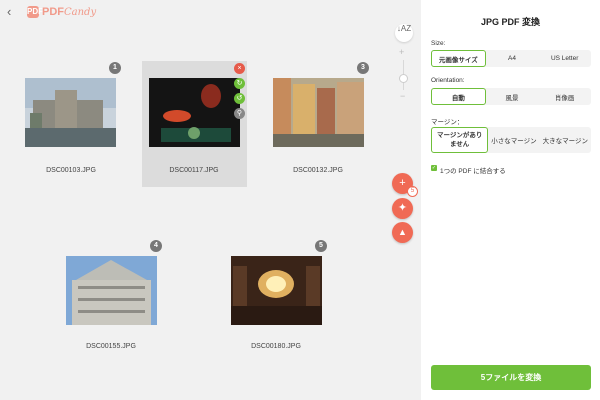  I want to click on rotate-left-button: ↺, so click(239, 98).